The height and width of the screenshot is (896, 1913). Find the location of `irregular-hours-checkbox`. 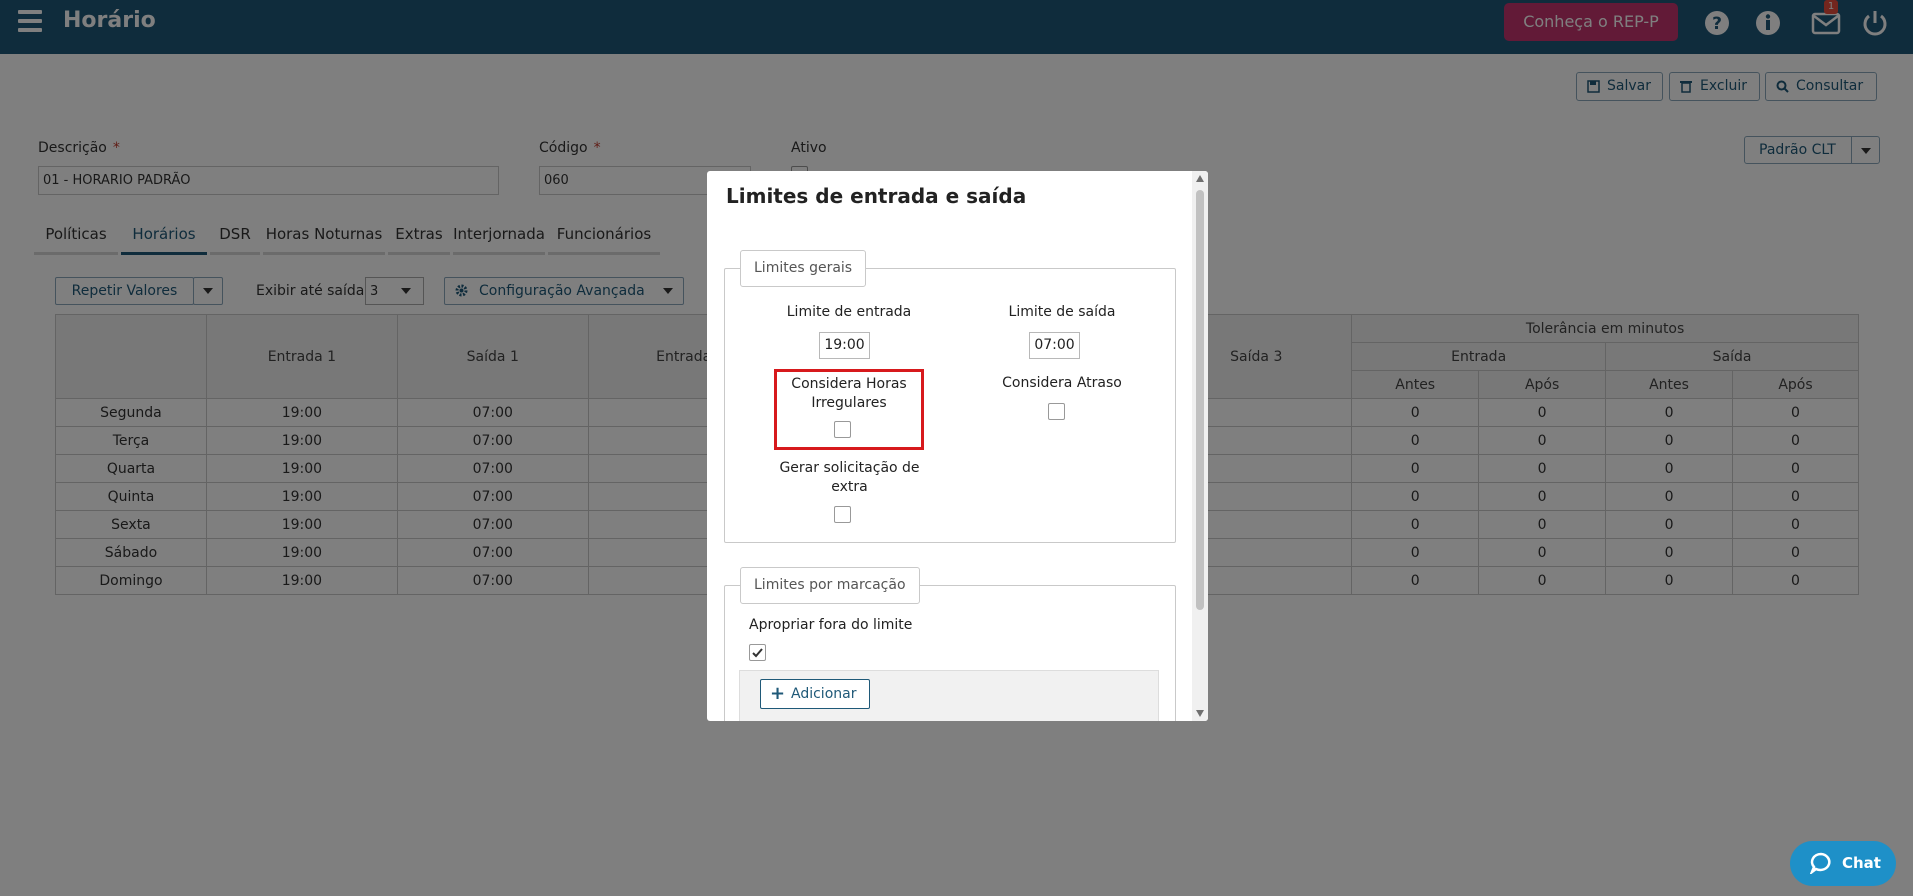

irregular-hours-checkbox is located at coordinates (842, 429).